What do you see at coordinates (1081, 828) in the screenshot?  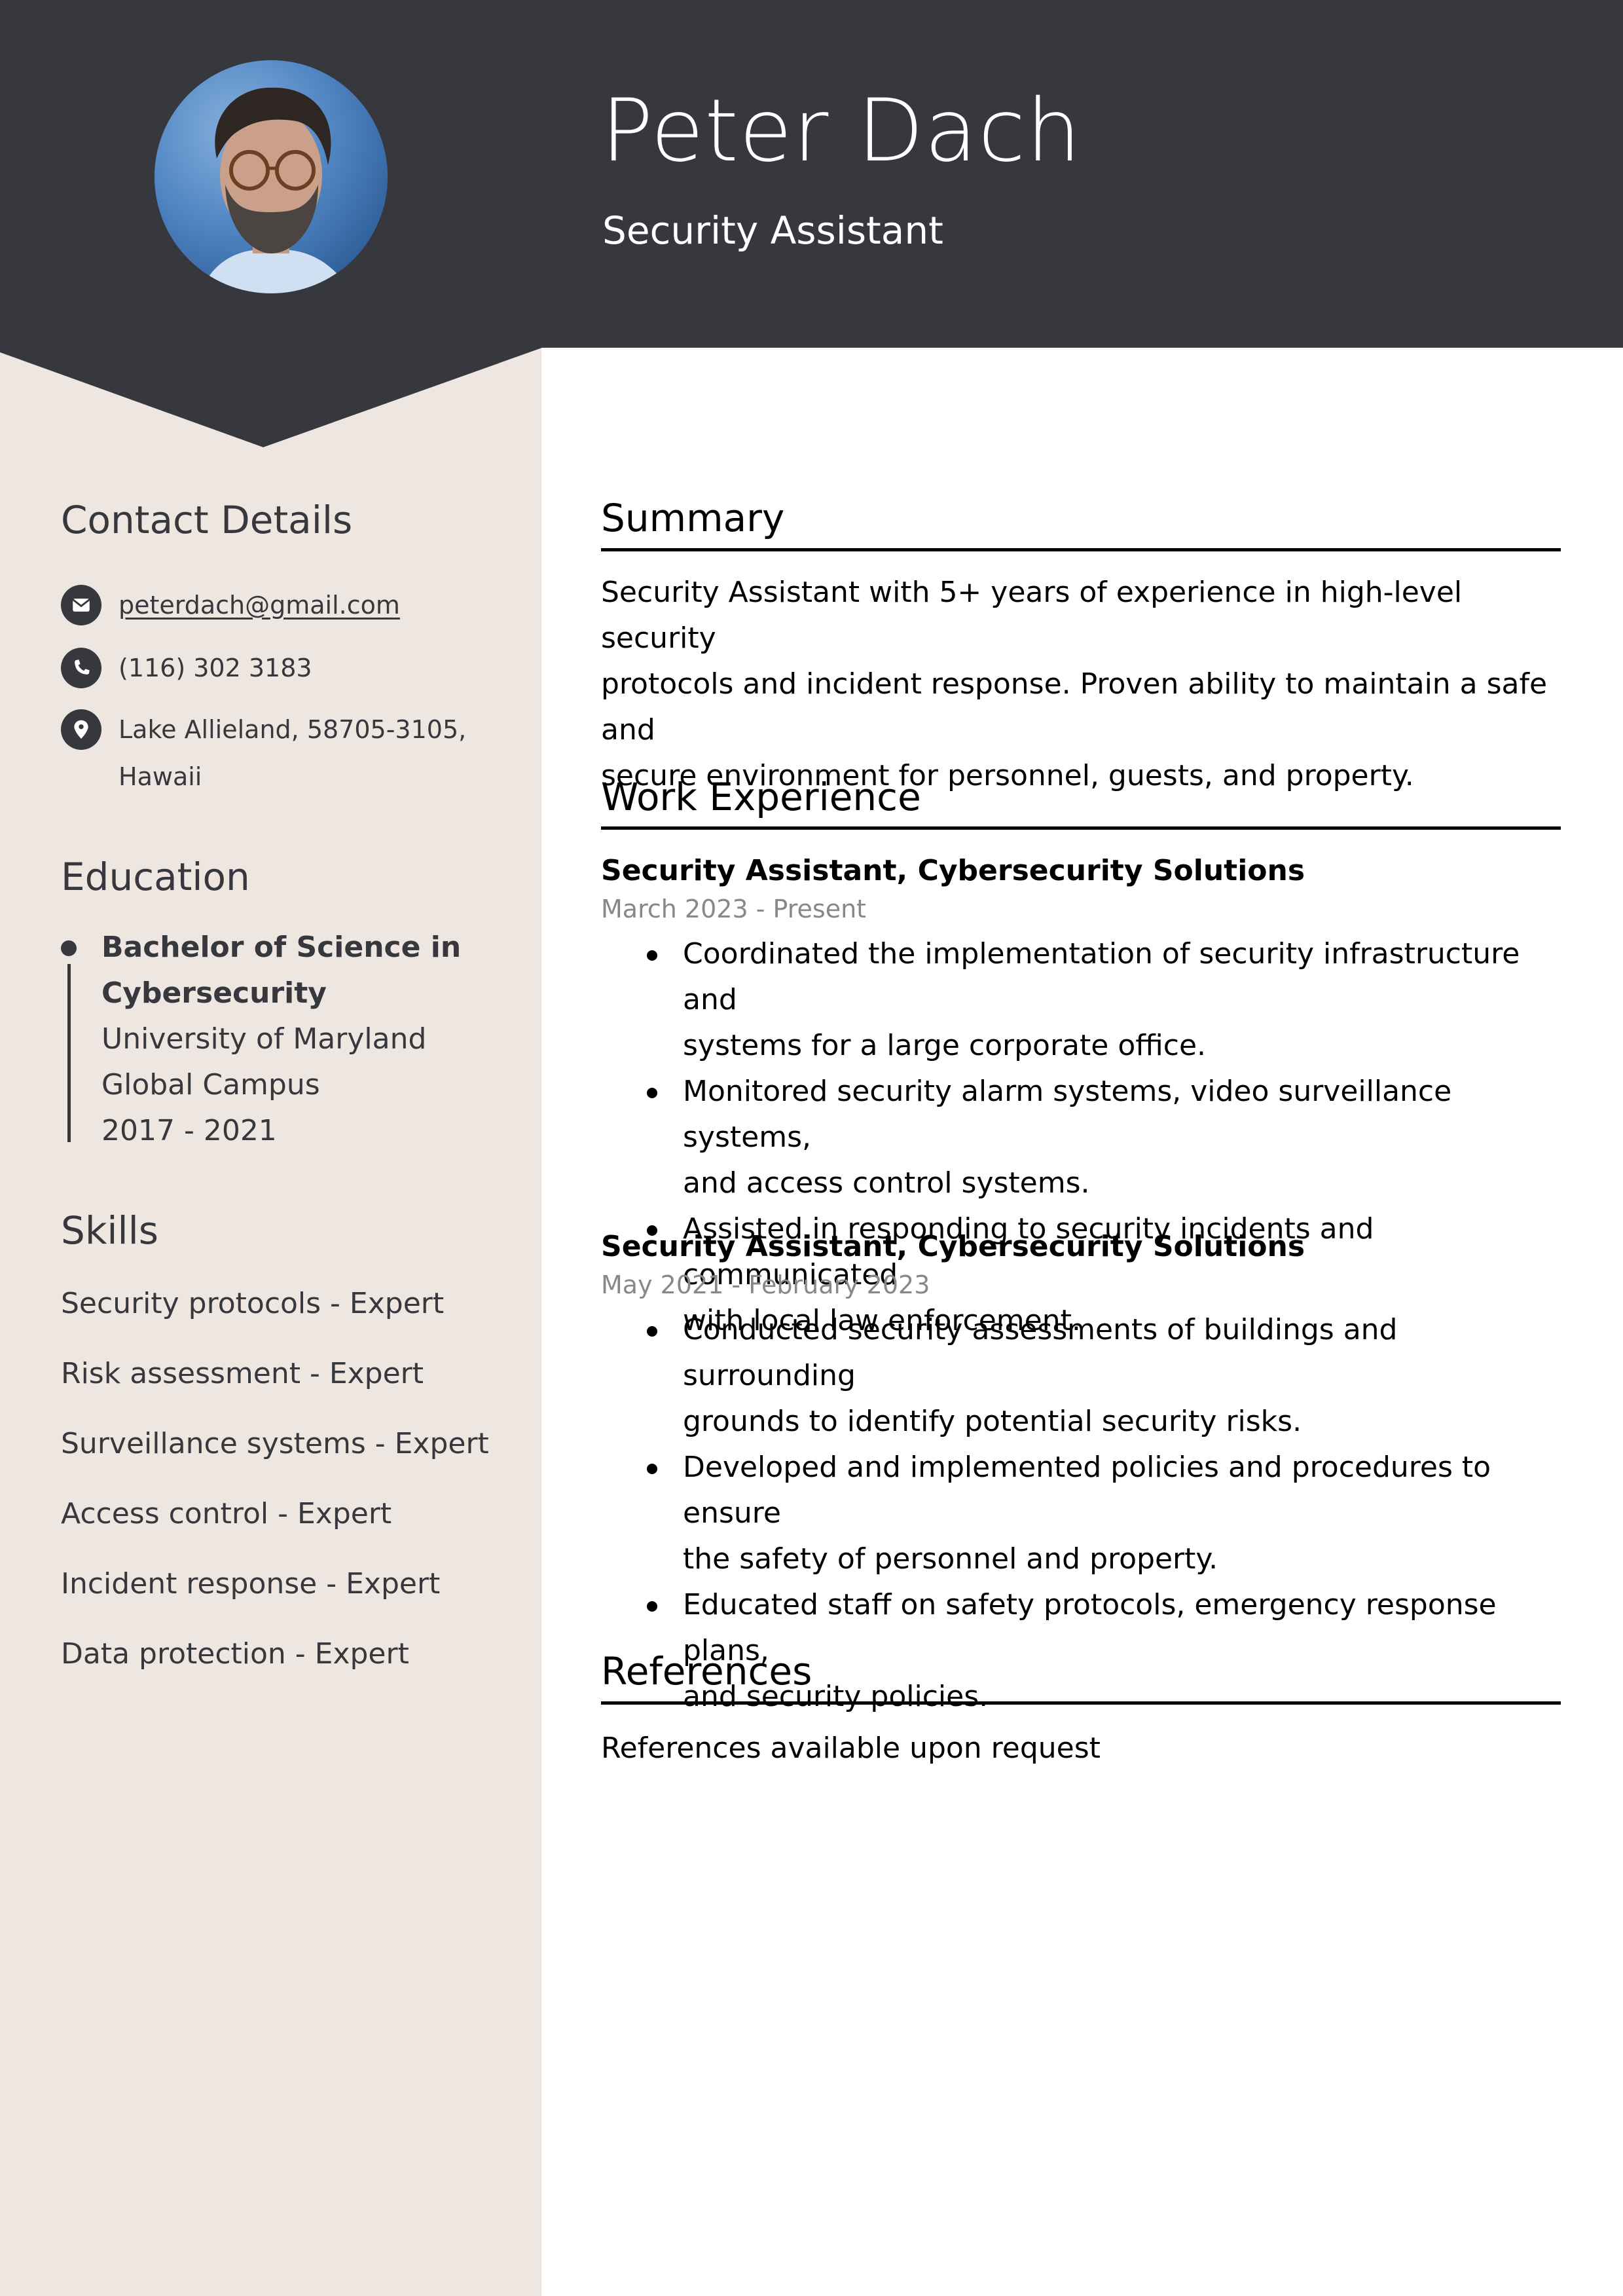 I see `work-divider` at bounding box center [1081, 828].